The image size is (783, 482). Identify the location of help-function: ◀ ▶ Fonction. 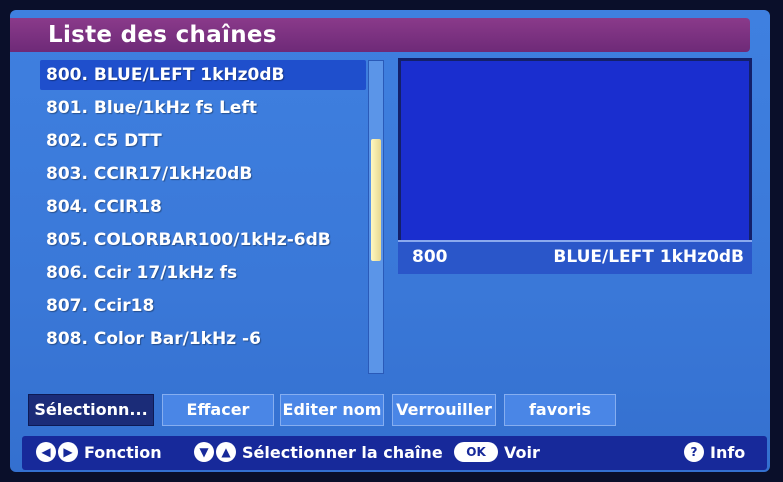
(99, 452).